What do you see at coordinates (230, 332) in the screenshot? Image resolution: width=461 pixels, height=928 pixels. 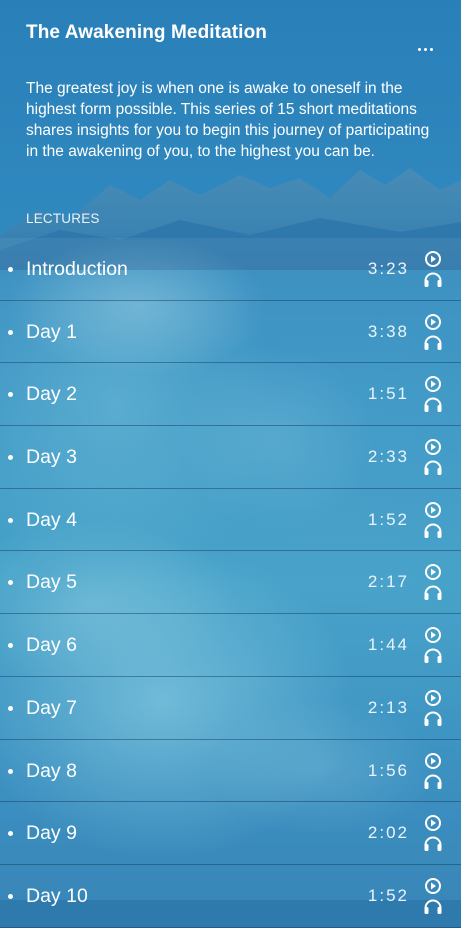 I see `lecture-row: Day 1 3:38` at bounding box center [230, 332].